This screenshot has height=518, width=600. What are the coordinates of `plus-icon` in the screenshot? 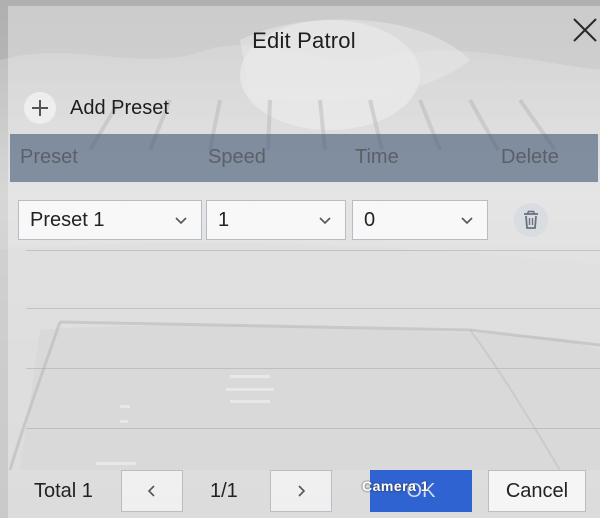 It's located at (40, 108).